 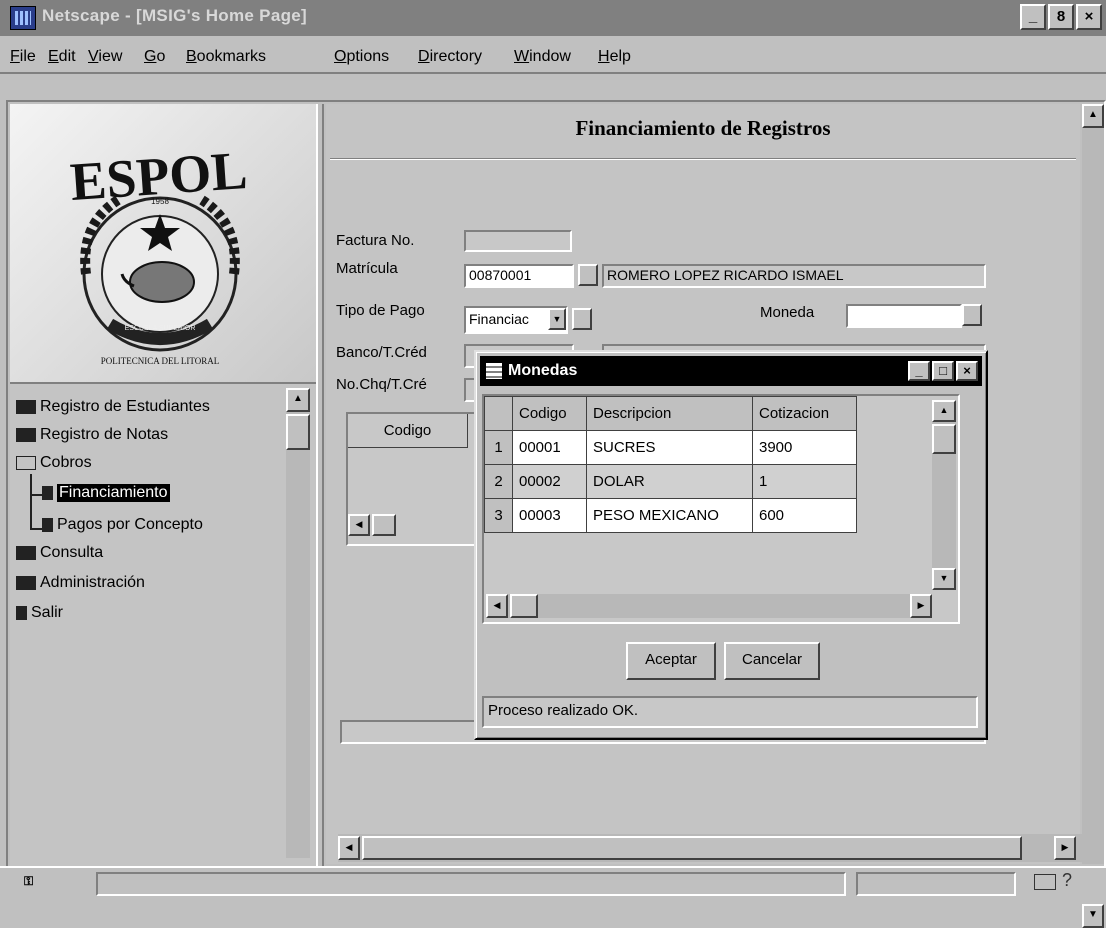 What do you see at coordinates (23, 57) in the screenshot?
I see `menu-file: File` at bounding box center [23, 57].